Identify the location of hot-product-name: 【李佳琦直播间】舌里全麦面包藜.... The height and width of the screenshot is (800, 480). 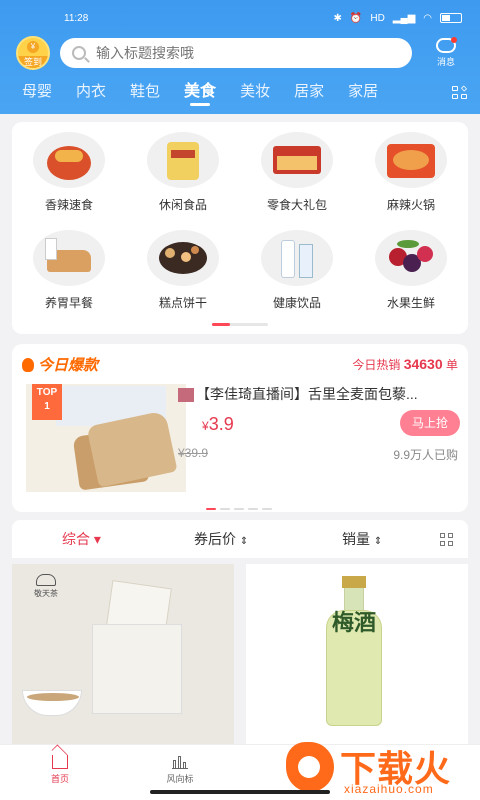
(318, 394).